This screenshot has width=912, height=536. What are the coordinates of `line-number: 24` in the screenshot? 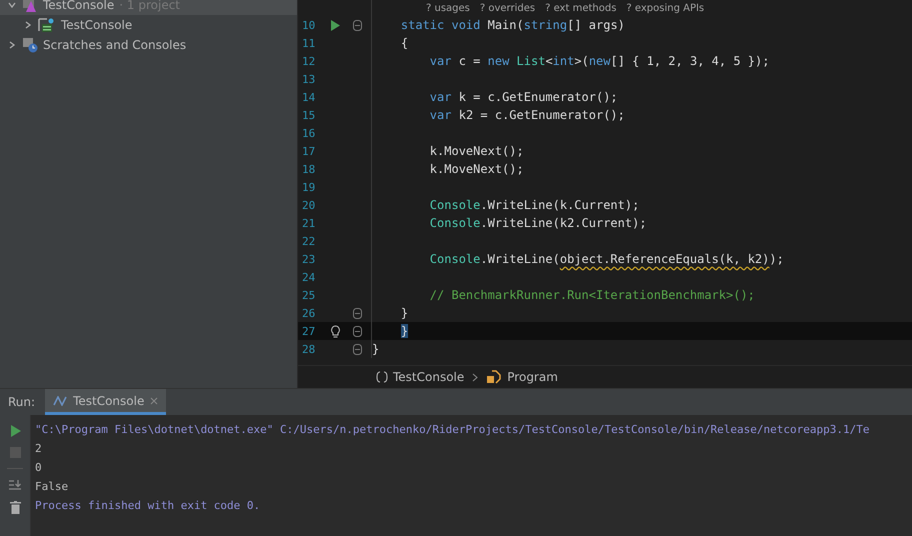 It's located at (309, 277).